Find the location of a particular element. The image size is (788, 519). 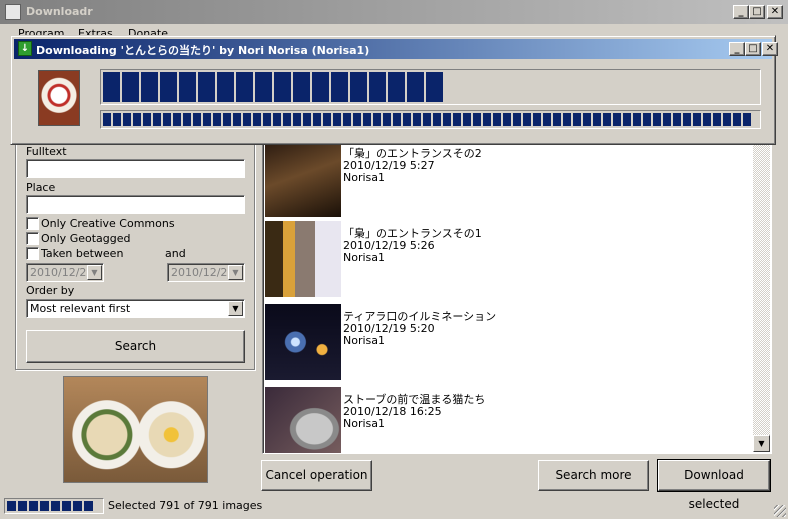

minimize-button: _ is located at coordinates (741, 12).